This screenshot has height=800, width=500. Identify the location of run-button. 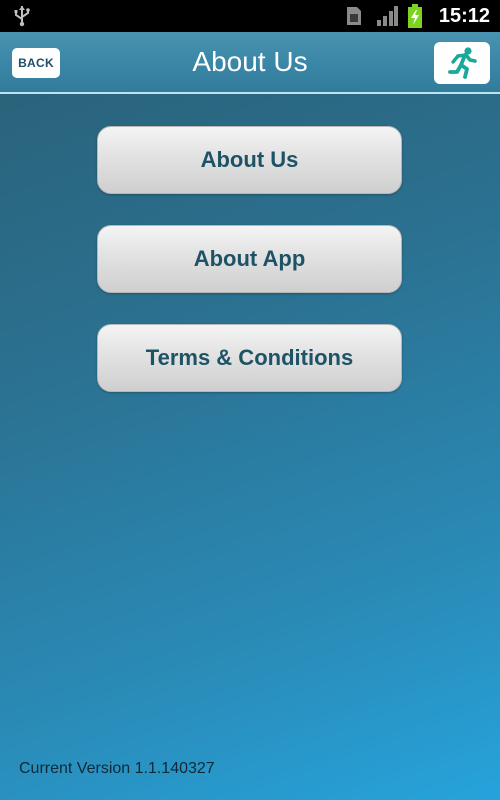
(462, 63).